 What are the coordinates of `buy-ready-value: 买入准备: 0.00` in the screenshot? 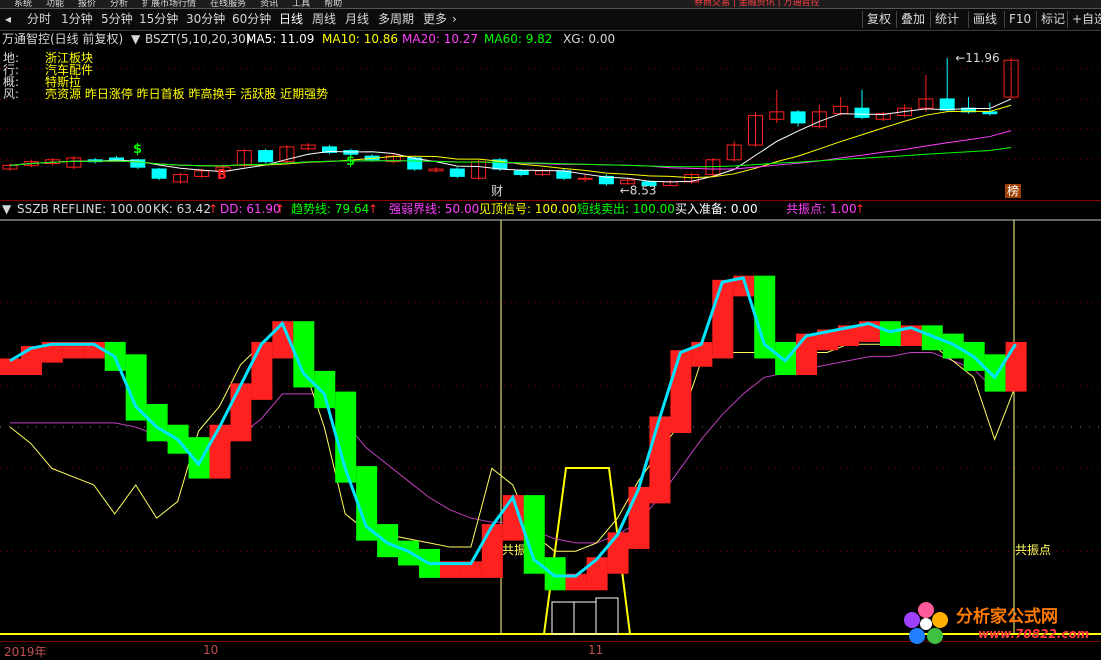 It's located at (716, 209).